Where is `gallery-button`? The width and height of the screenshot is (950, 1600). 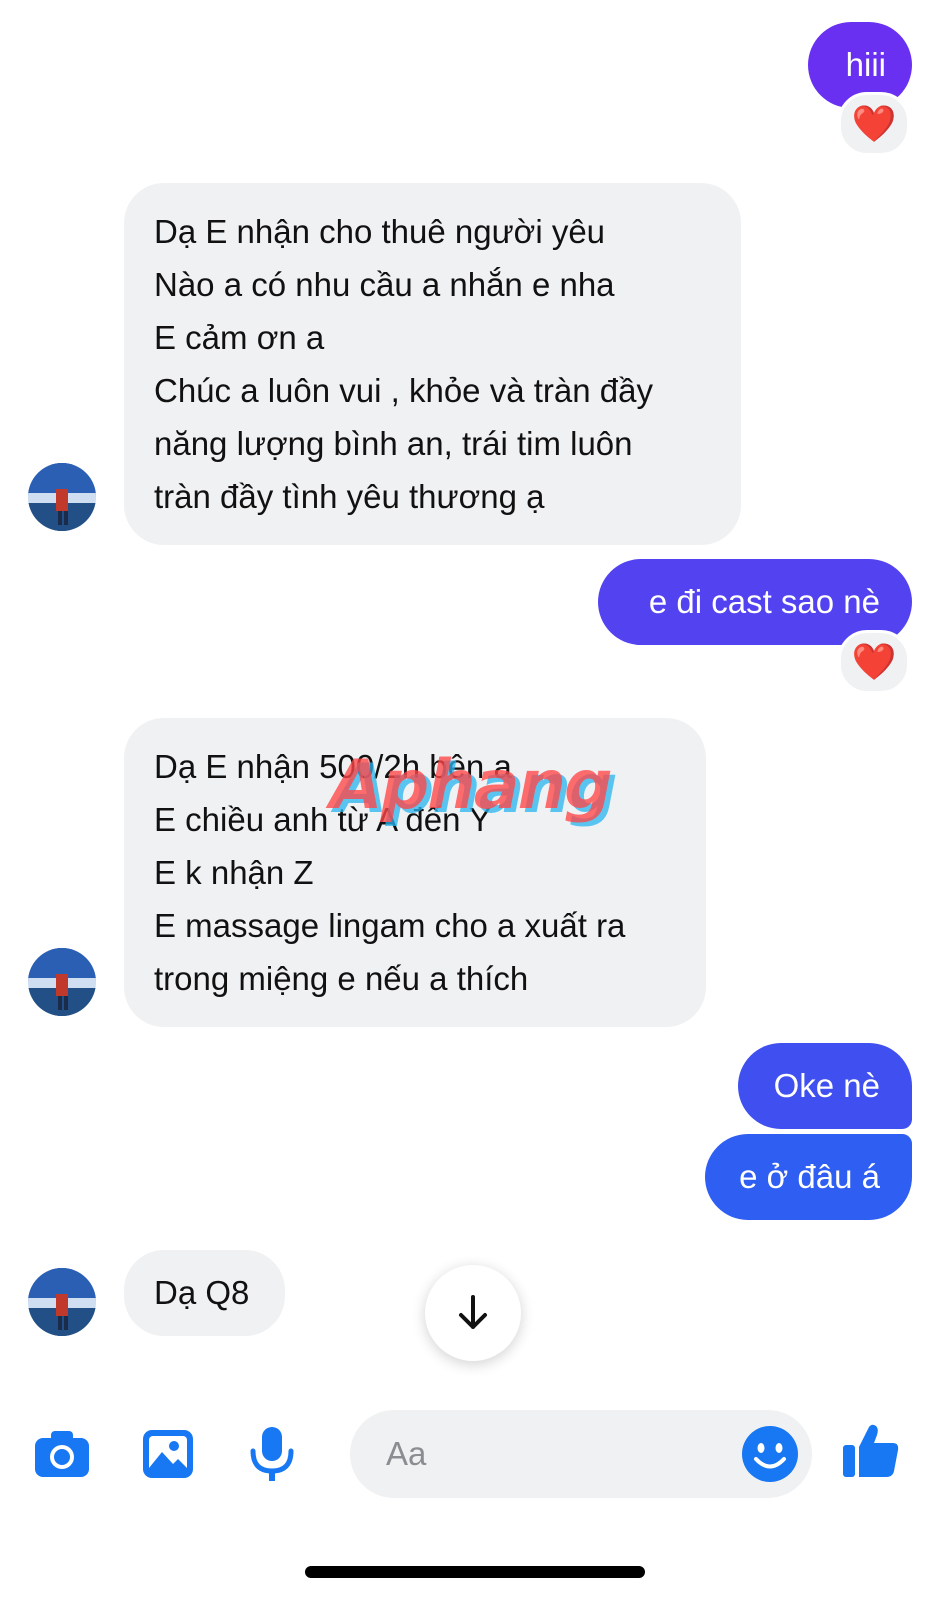 gallery-button is located at coordinates (168, 1454).